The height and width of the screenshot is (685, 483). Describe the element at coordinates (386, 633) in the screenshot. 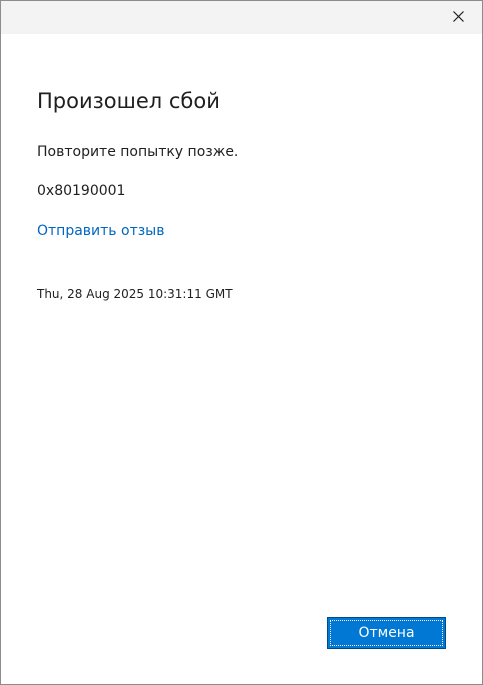

I see `cancel-button: Отмена` at that location.